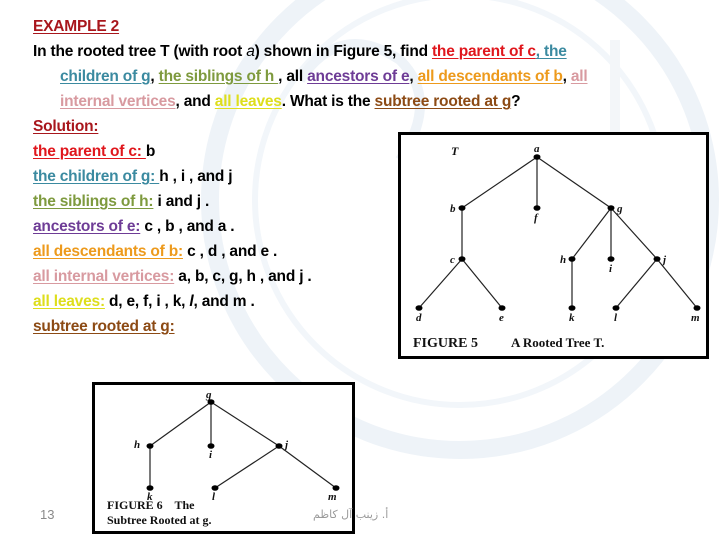 The width and height of the screenshot is (720, 540). Describe the element at coordinates (419, 318) in the screenshot. I see `tree-node-label-d: d` at that location.